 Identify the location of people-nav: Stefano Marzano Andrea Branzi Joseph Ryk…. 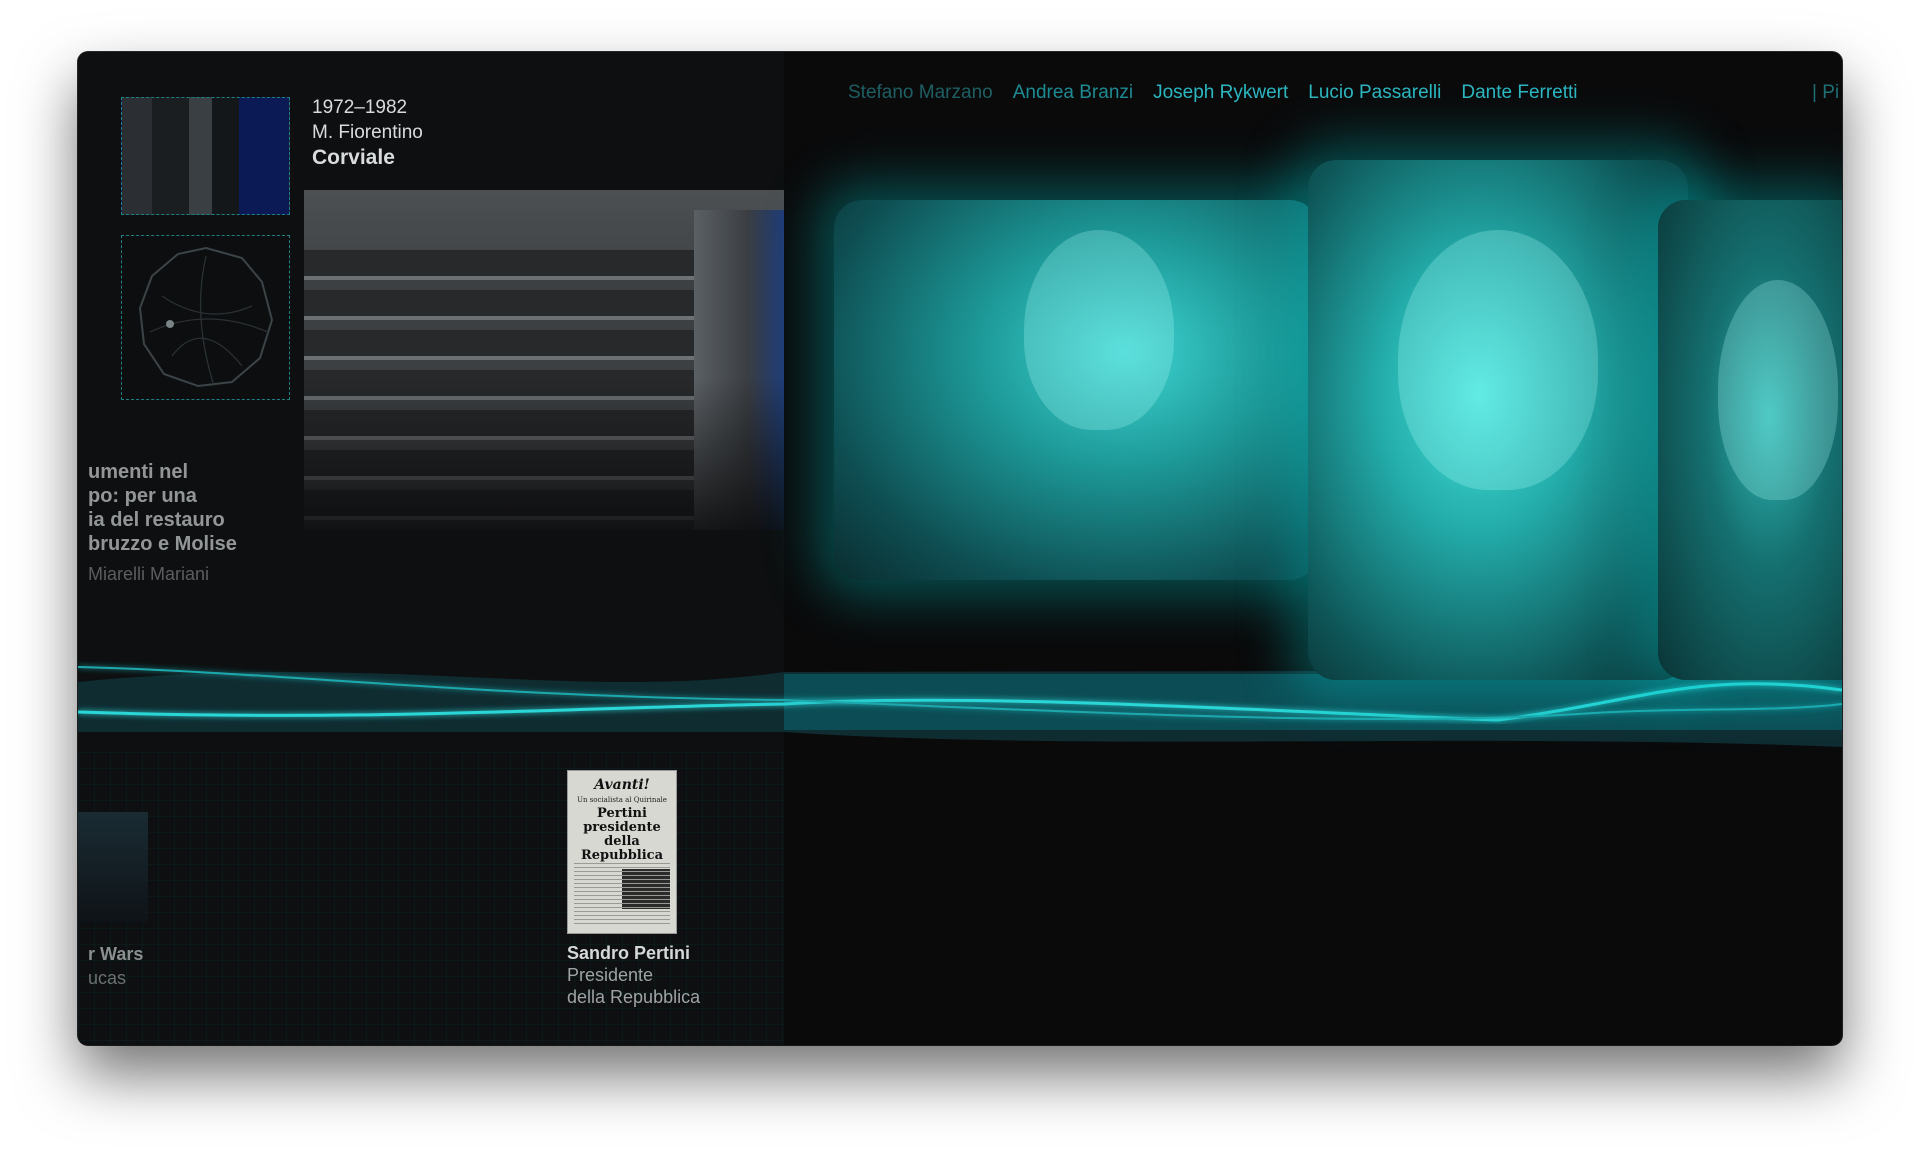
(1213, 93).